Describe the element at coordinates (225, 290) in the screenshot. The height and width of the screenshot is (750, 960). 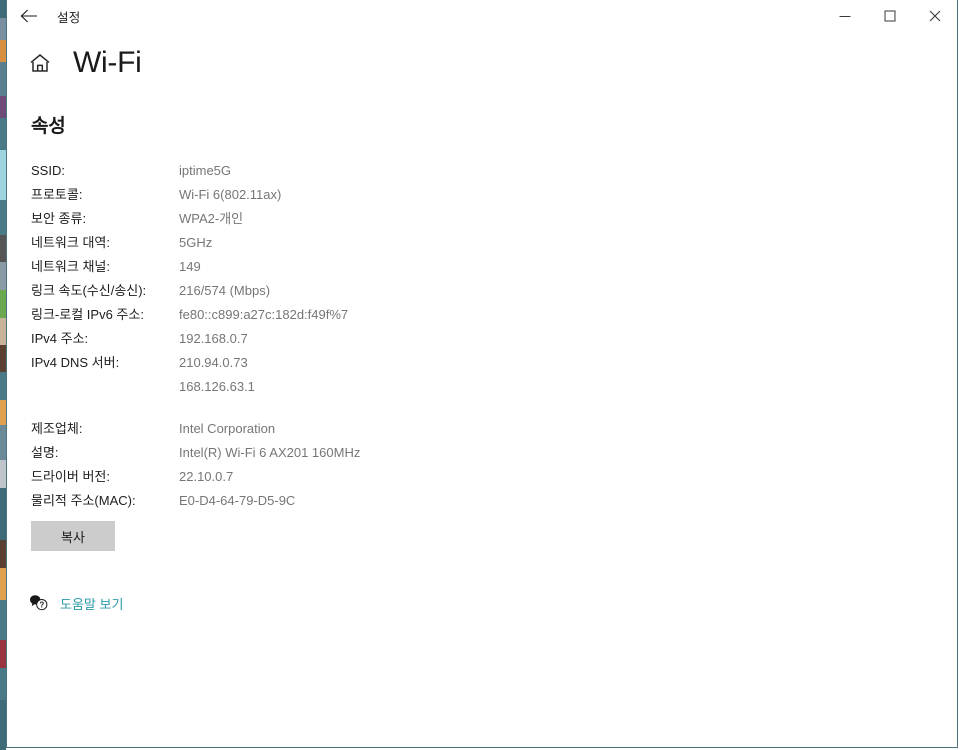
I see `property-value: 216/574 (Mbps)` at that location.